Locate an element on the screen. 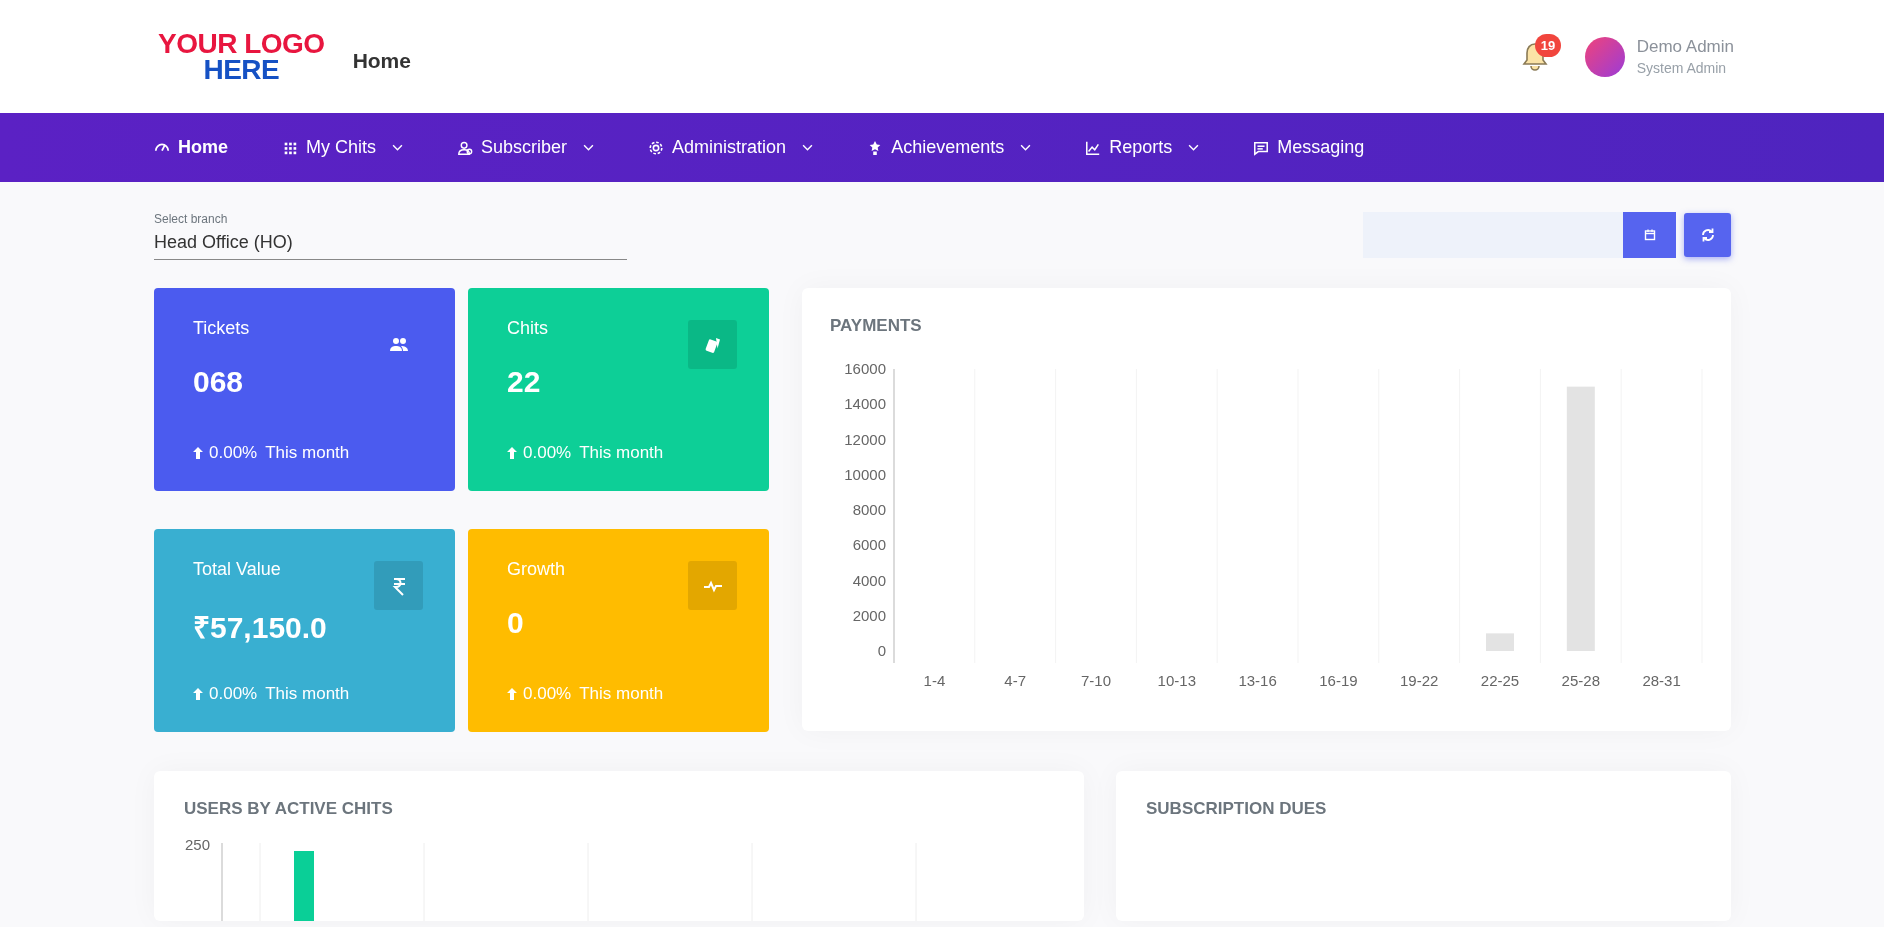 This screenshot has height=927, width=1884. date-field is located at coordinates (1493, 235).